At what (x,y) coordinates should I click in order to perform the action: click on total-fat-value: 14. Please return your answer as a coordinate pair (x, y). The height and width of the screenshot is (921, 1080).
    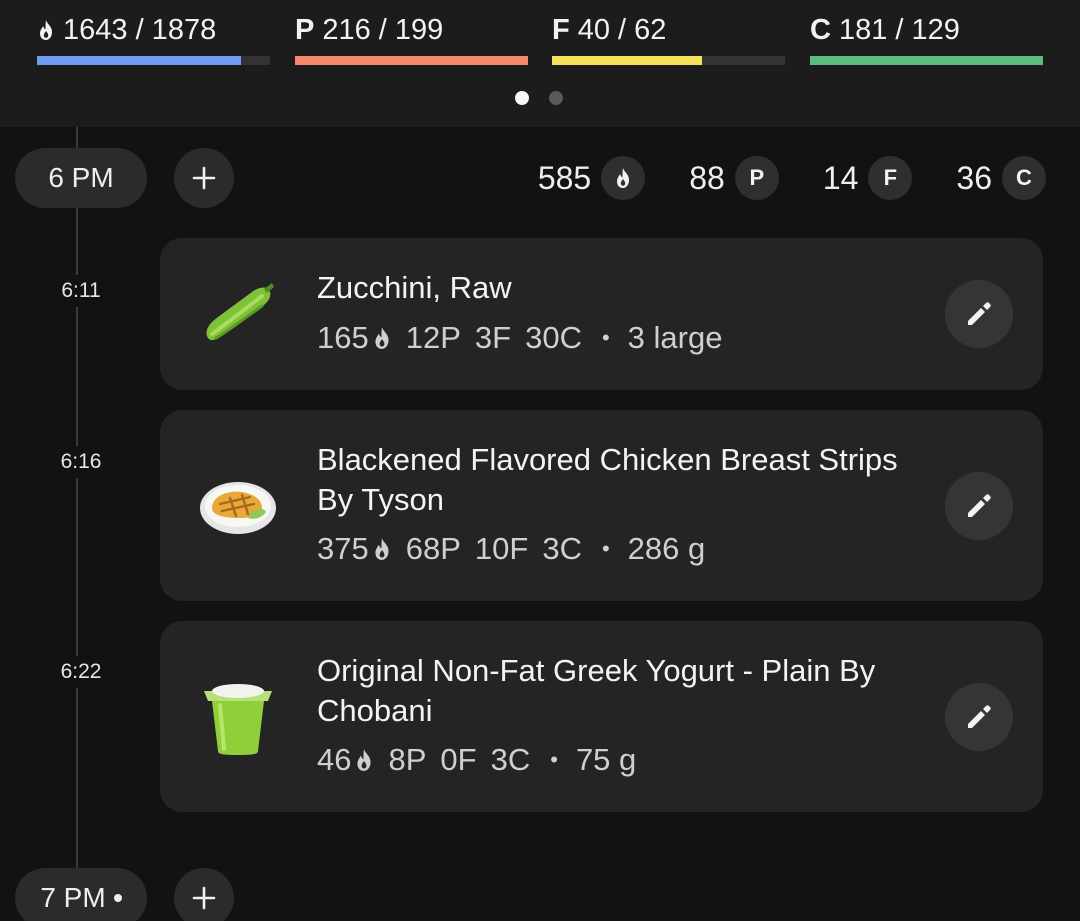
    Looking at the image, I should click on (840, 177).